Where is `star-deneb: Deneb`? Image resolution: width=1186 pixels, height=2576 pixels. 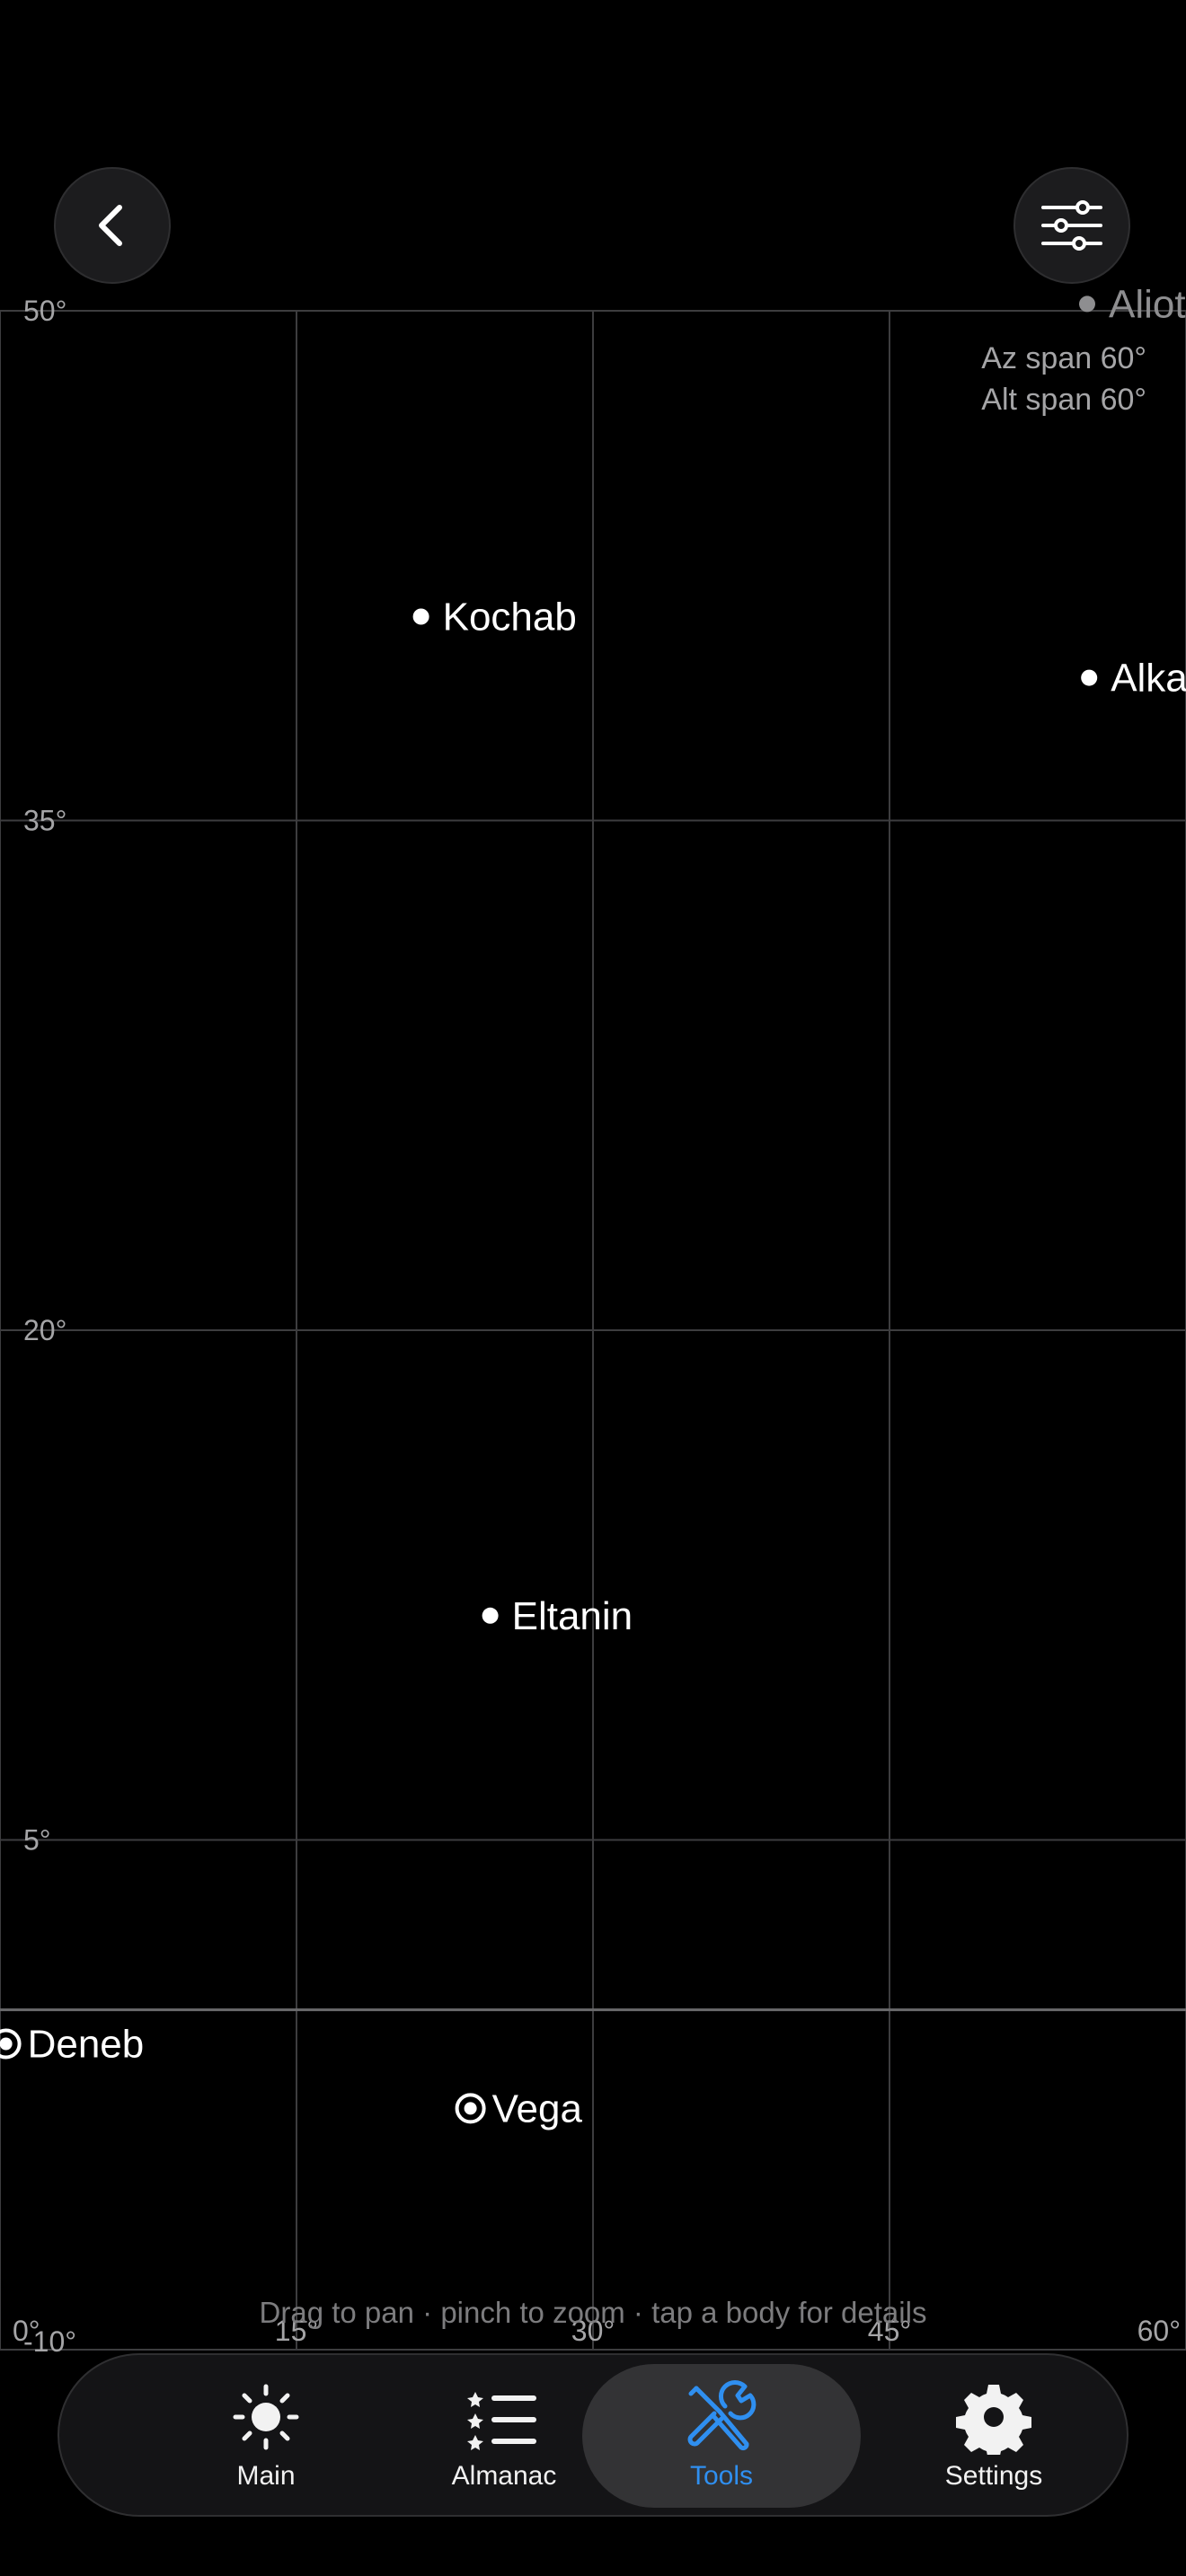
star-deneb: Deneb is located at coordinates (72, 2045).